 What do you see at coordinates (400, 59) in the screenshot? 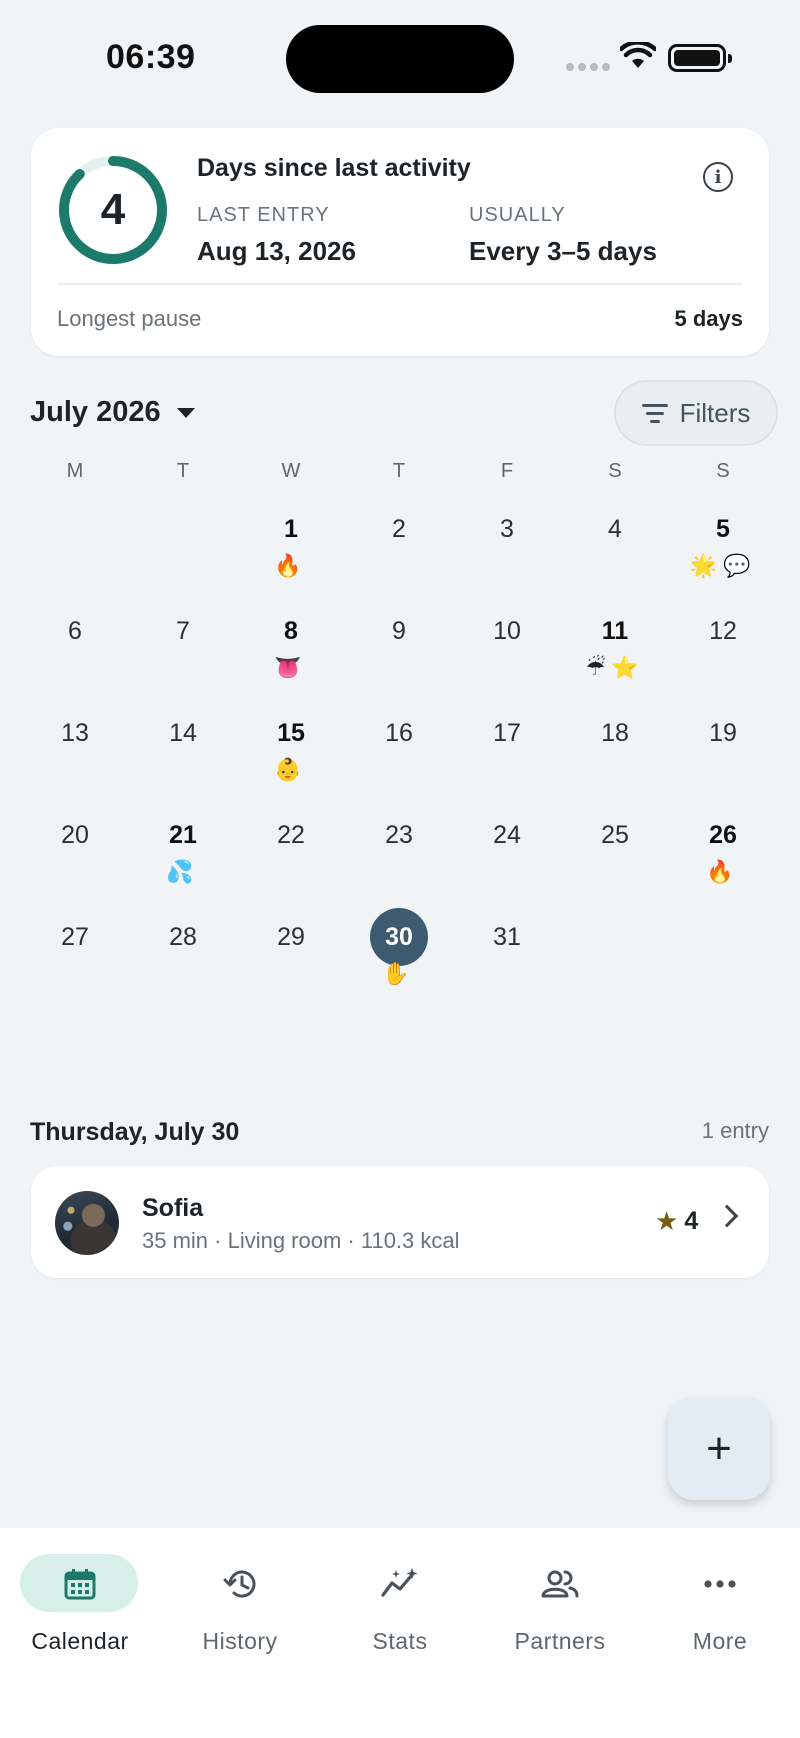
I see `dynamic-island` at bounding box center [400, 59].